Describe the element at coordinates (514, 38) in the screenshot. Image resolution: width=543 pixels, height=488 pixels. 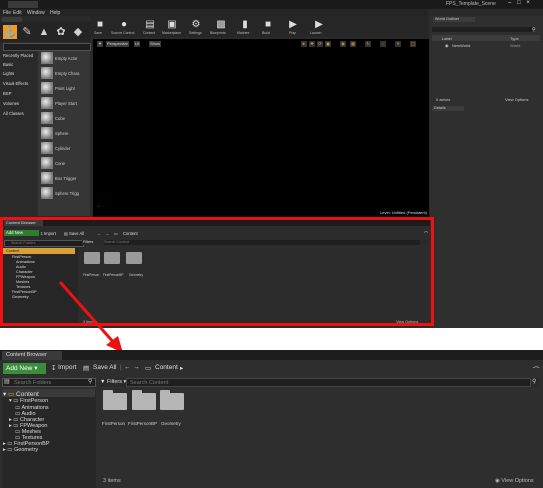
I see `outliner-col-type: Type` at that location.